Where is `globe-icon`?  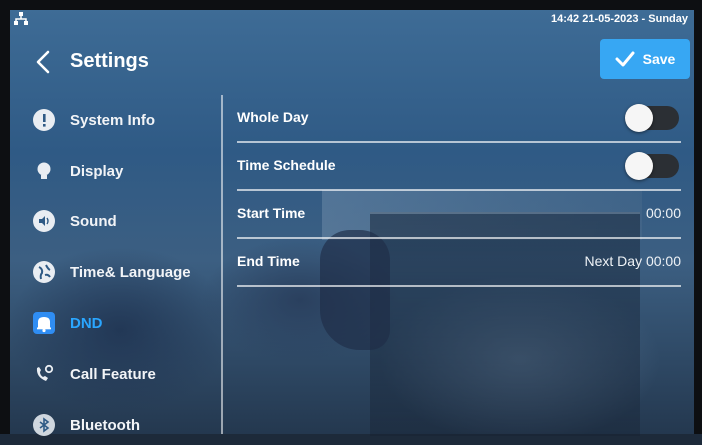
globe-icon is located at coordinates (44, 272).